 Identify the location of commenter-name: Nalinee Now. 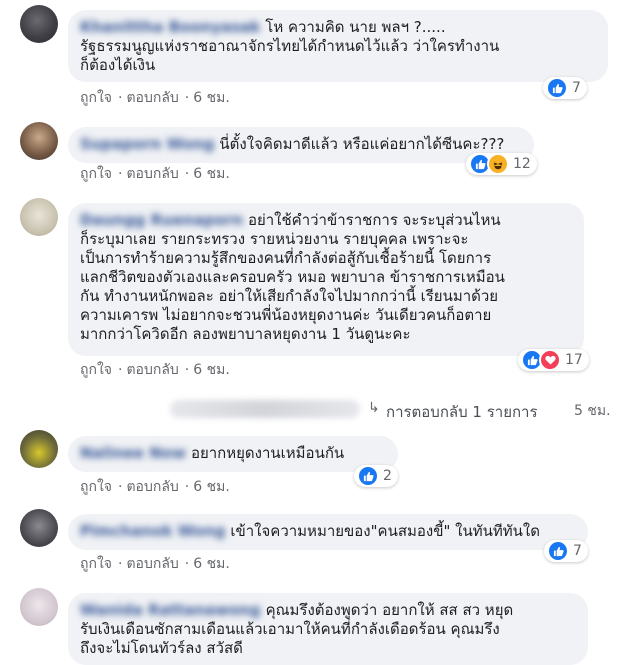
(133, 453).